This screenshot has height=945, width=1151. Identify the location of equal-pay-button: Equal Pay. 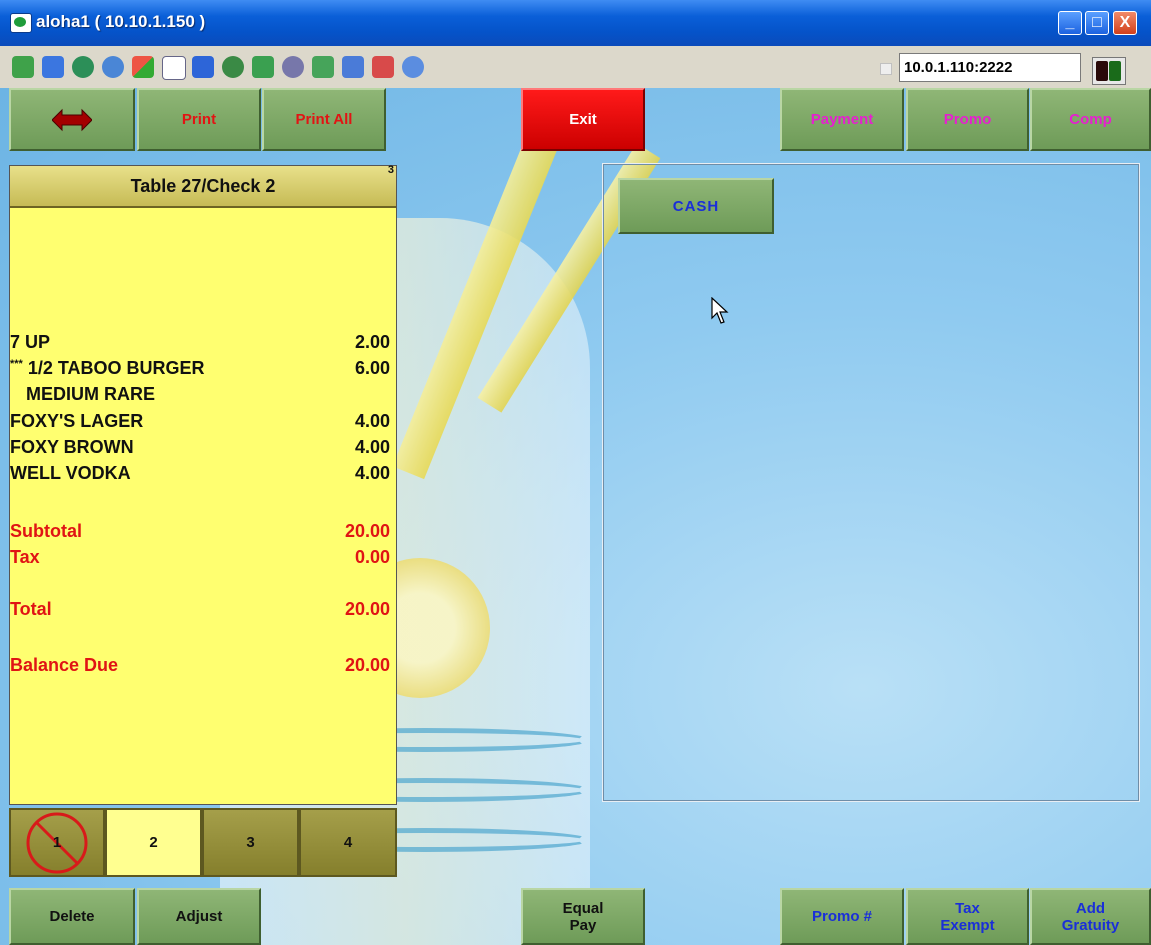
(583, 916).